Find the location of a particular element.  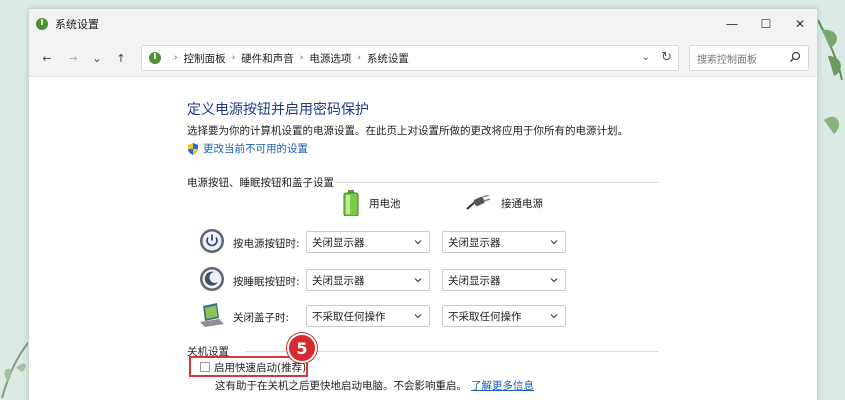

step-badge: 5 is located at coordinates (302, 348).